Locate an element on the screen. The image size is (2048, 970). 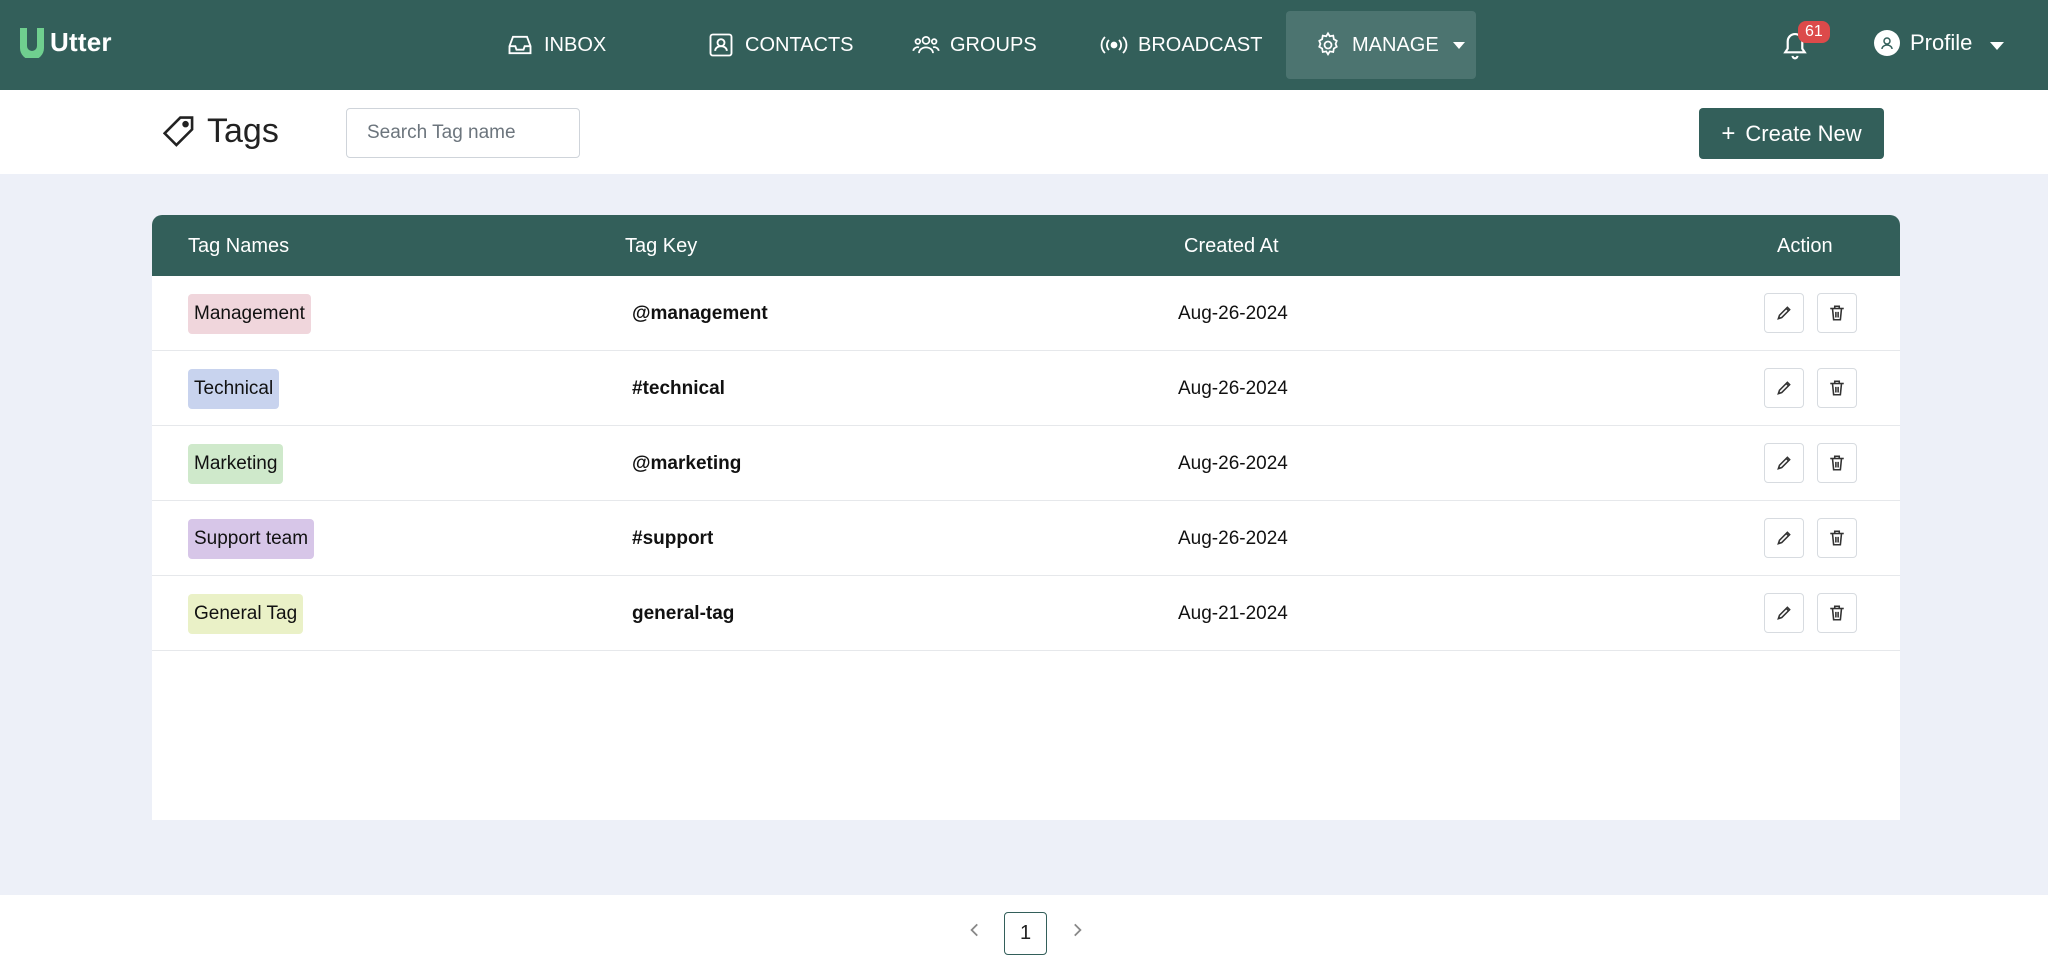
nav-groups: GROUPS is located at coordinates (974, 45).